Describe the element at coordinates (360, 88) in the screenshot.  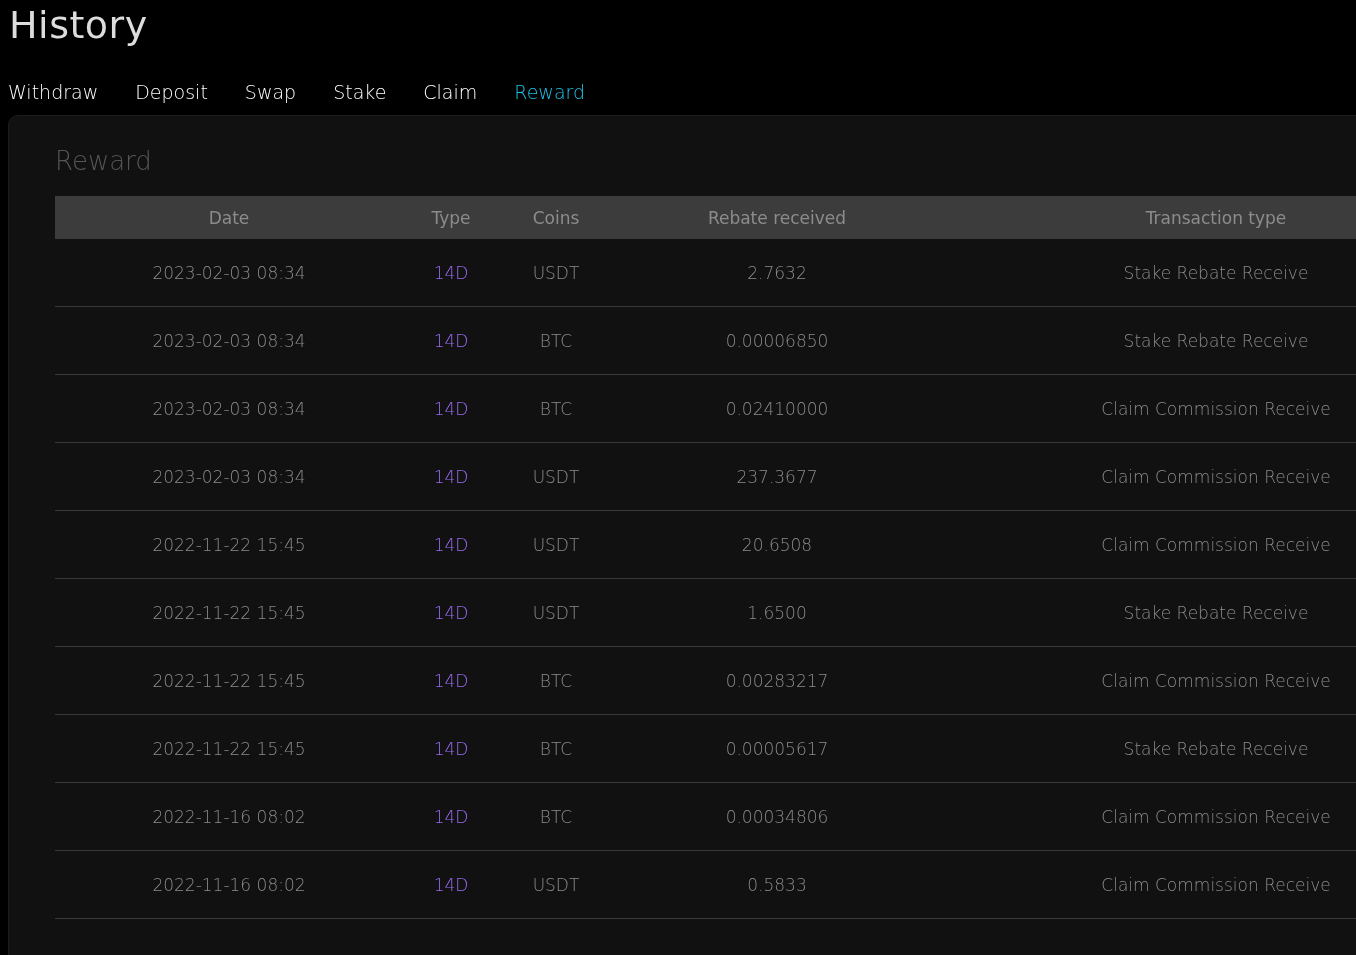
I see `tab: Stake` at that location.